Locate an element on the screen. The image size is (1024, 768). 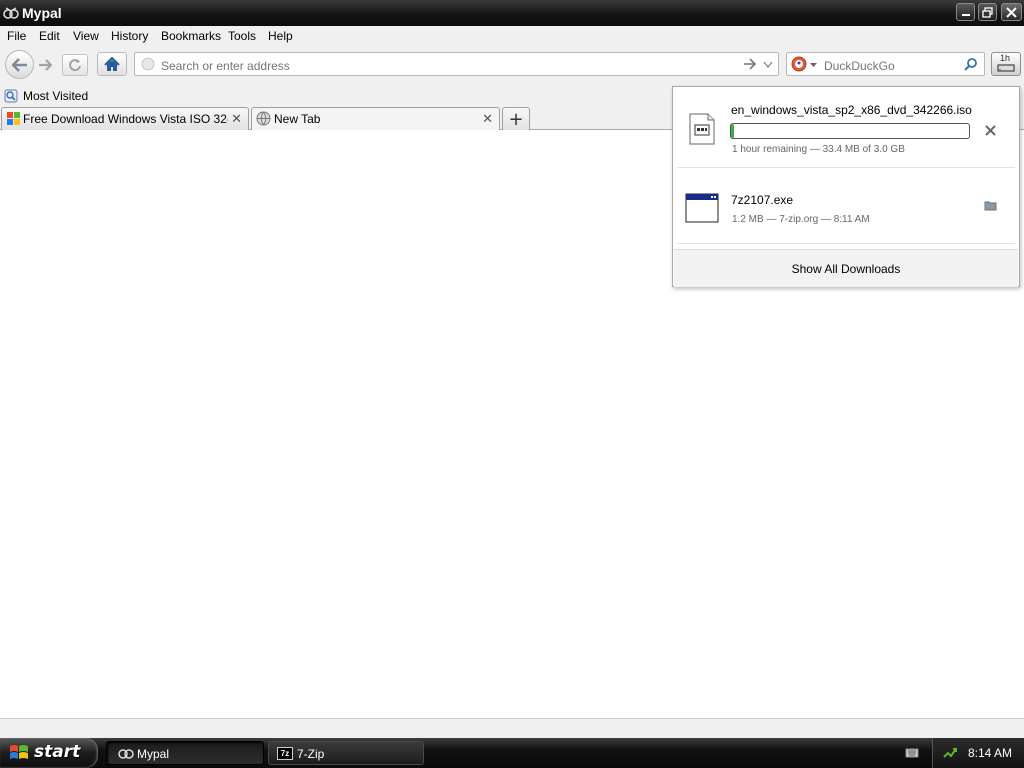
vista-site-favicon is located at coordinates (13, 118).